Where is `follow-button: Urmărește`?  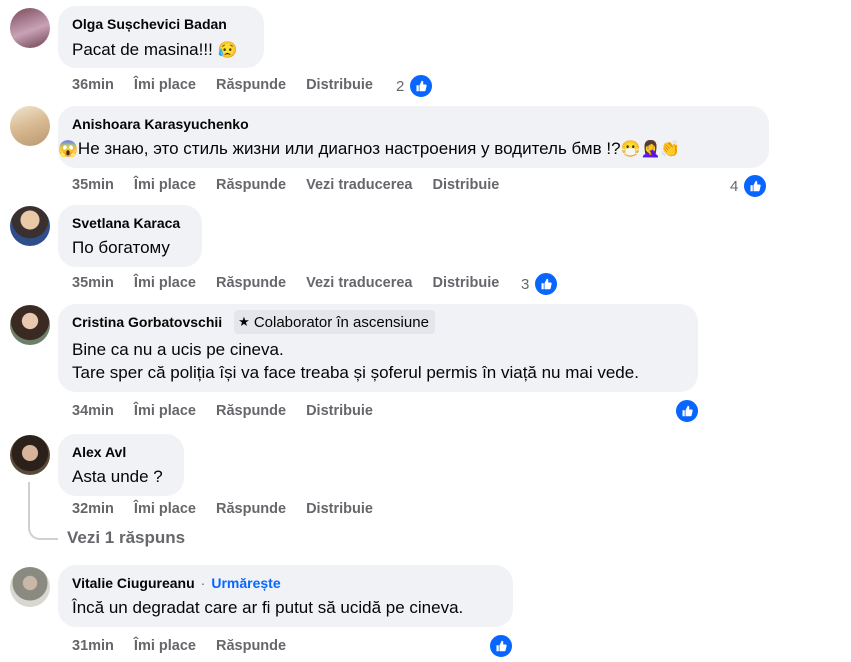
follow-button: Urmărește is located at coordinates (245, 583).